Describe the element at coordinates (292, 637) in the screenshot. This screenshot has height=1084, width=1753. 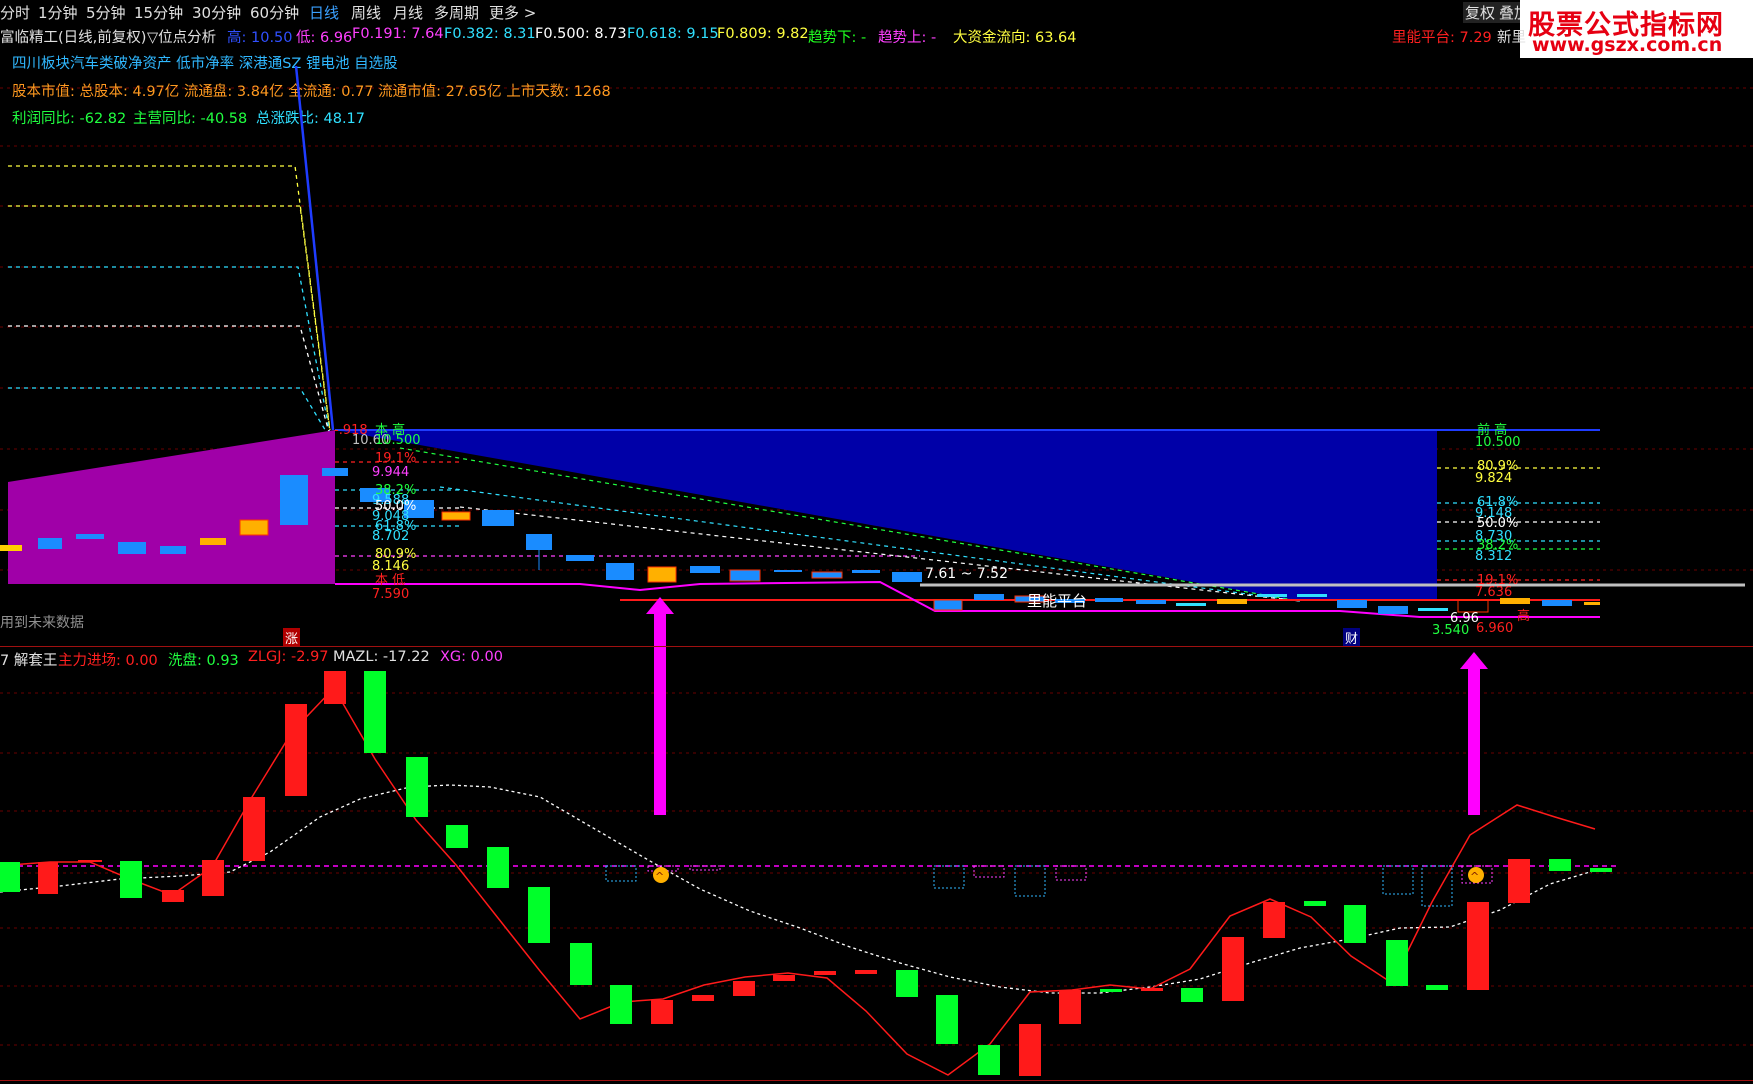
I see `zhang-marker: 涨` at that location.